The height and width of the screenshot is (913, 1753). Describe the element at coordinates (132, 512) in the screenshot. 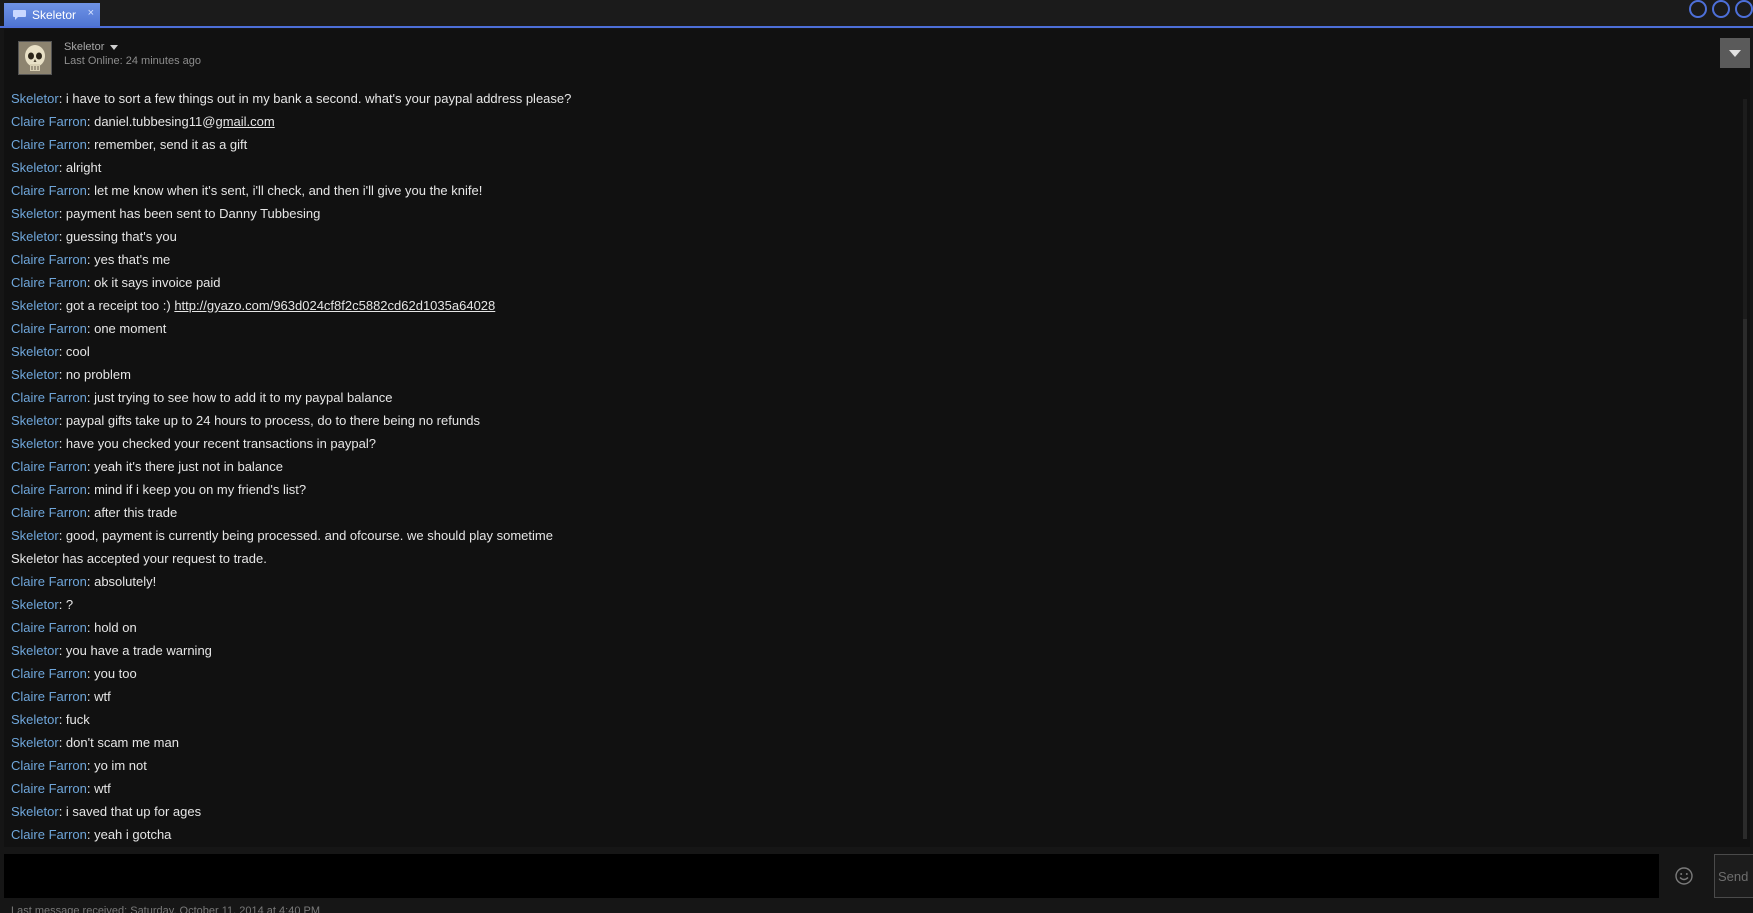

I see `message-text: : after this trade` at that location.